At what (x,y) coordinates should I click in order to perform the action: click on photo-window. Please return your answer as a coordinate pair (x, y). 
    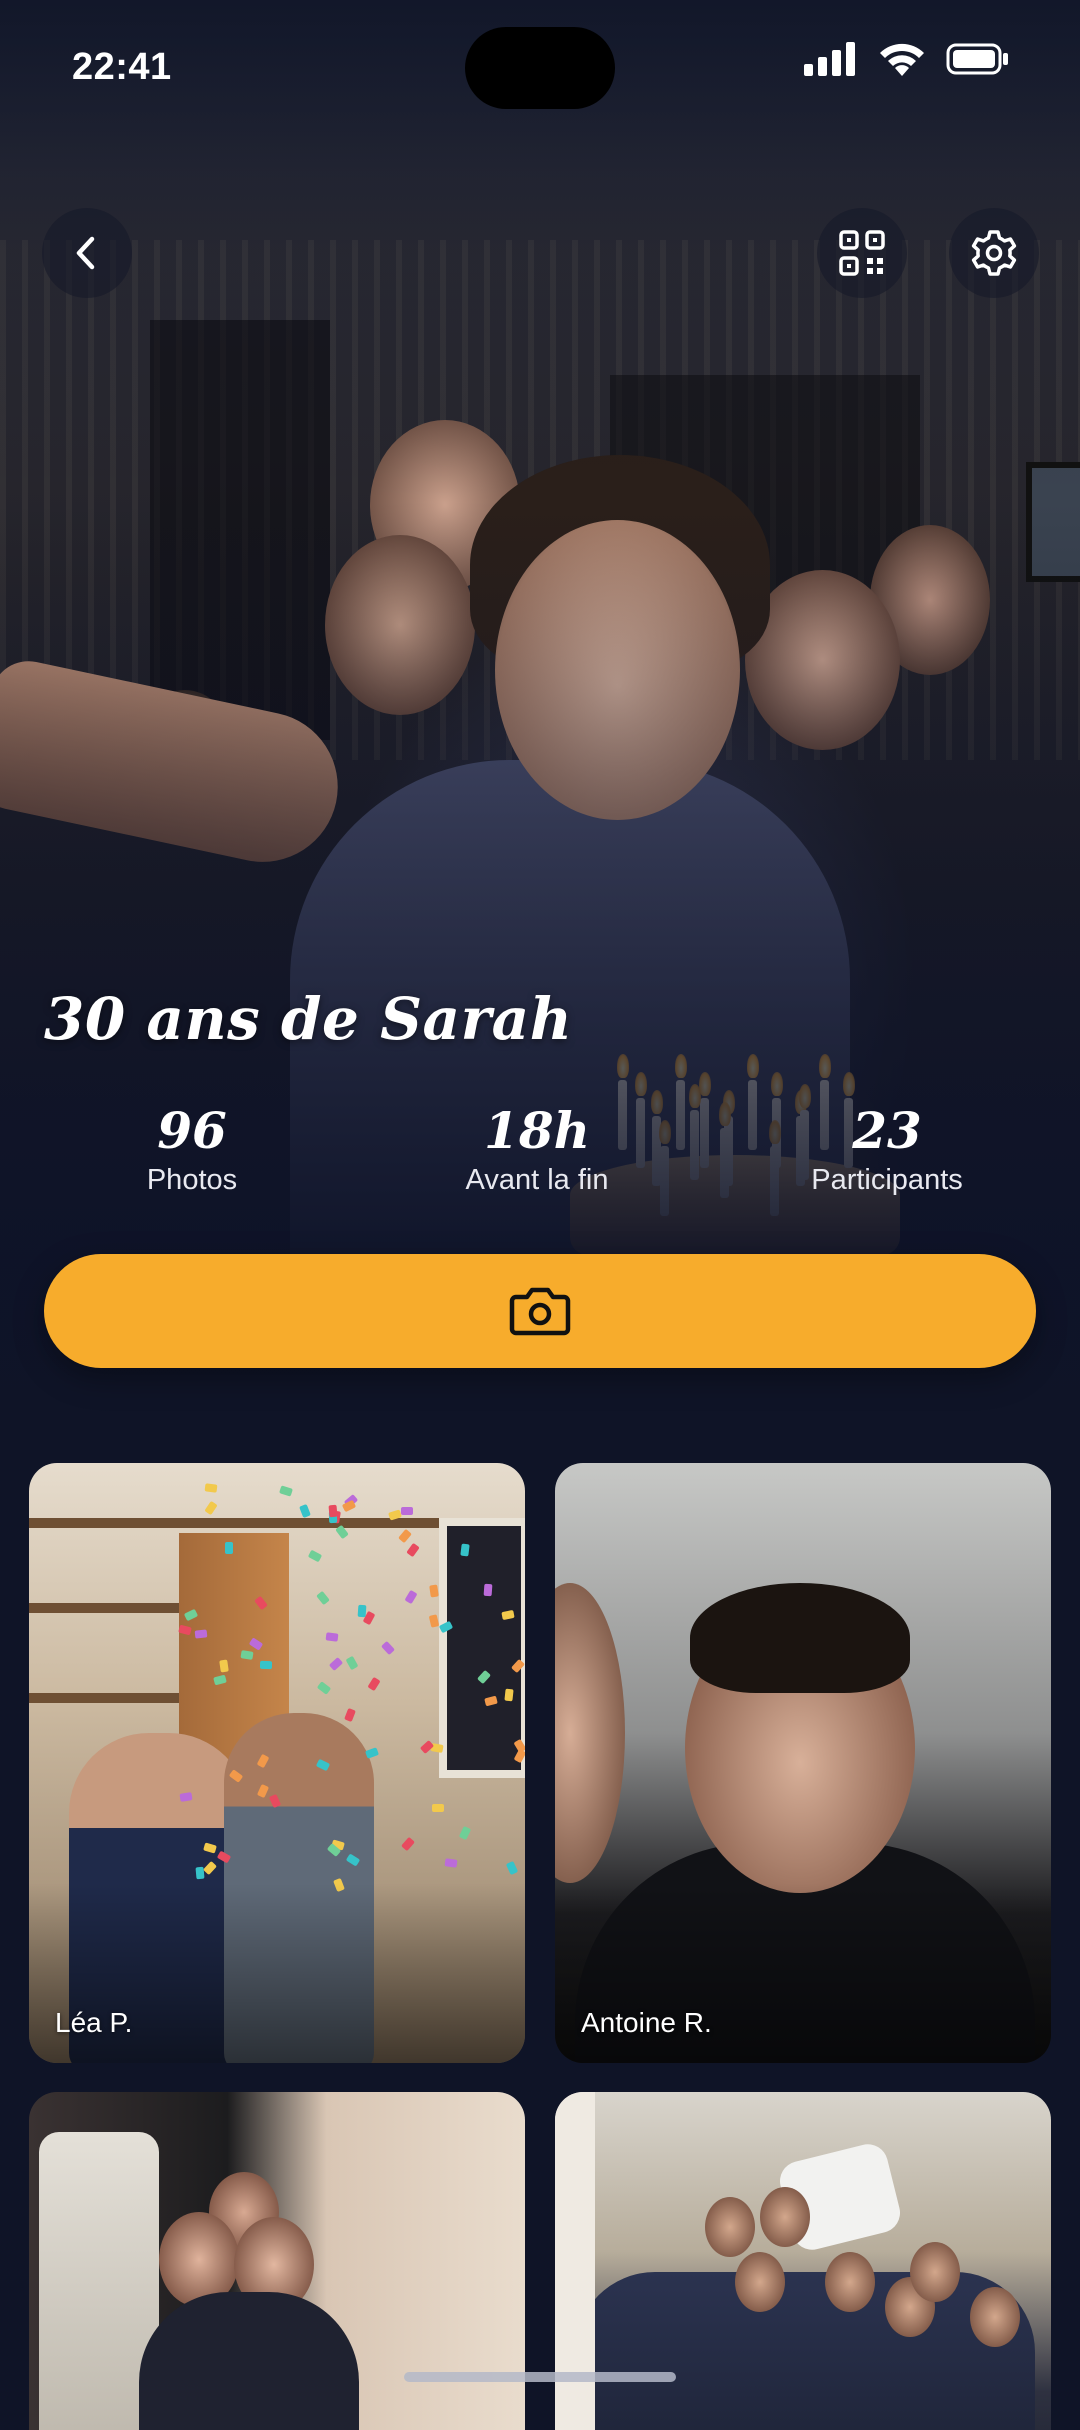
    Looking at the image, I should click on (482, 1648).